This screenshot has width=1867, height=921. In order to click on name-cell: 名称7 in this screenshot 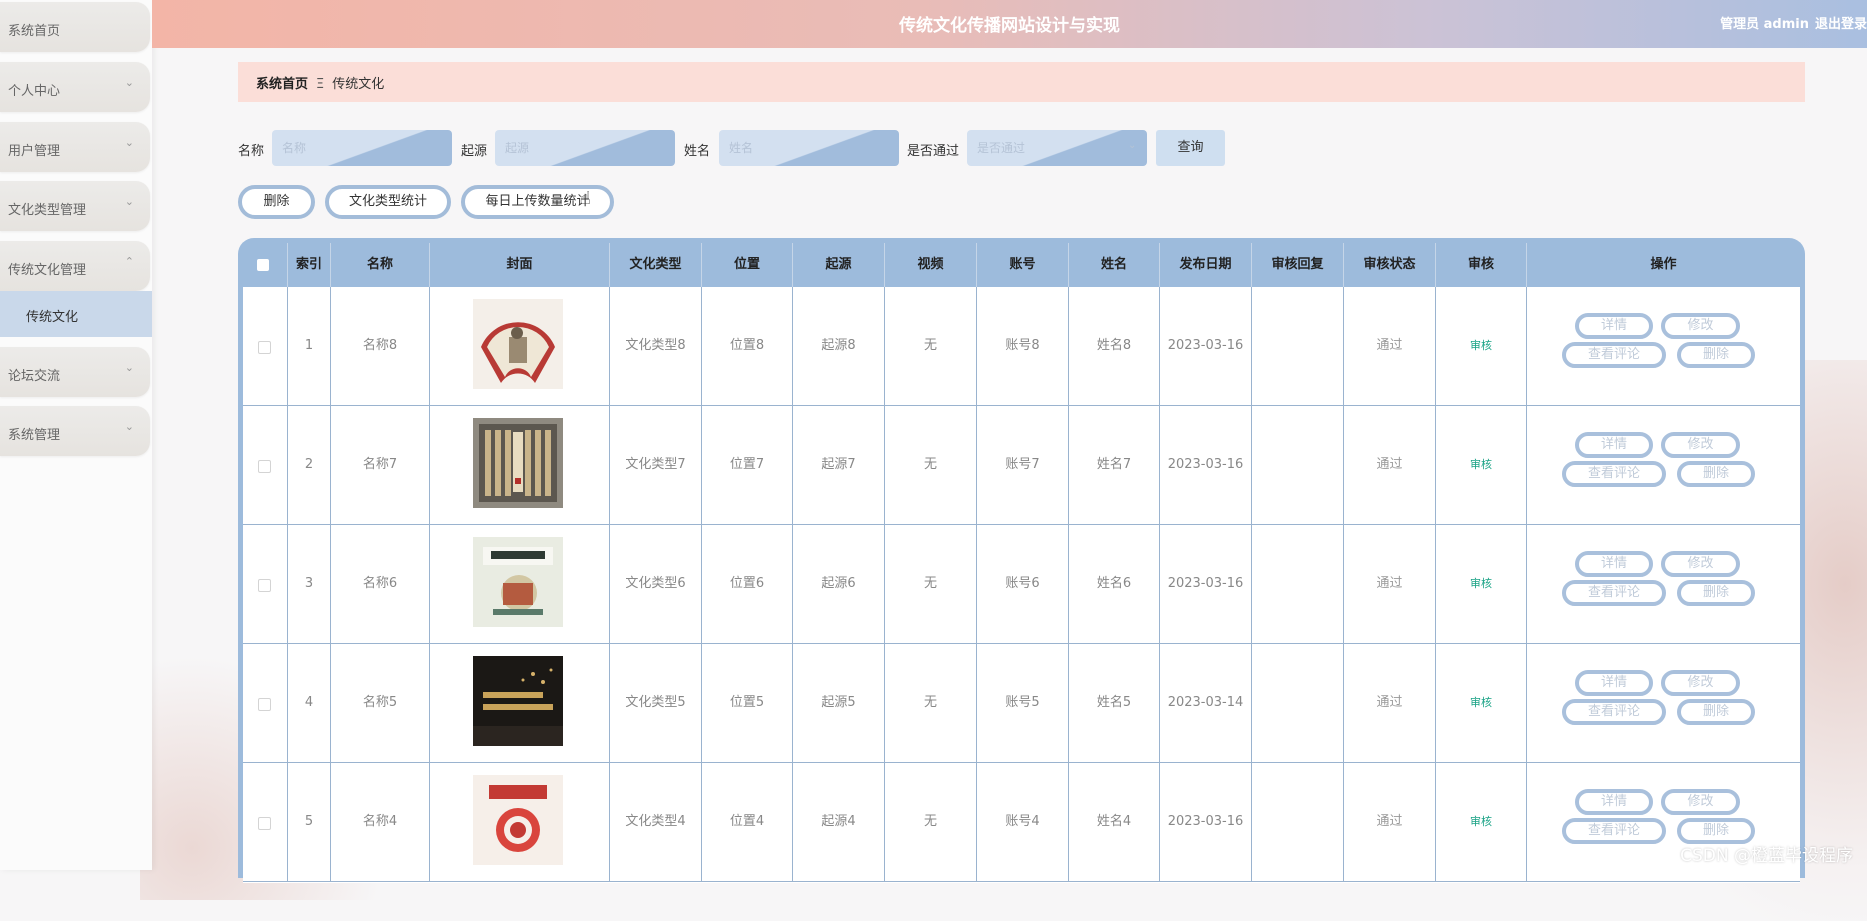, I will do `click(380, 465)`.